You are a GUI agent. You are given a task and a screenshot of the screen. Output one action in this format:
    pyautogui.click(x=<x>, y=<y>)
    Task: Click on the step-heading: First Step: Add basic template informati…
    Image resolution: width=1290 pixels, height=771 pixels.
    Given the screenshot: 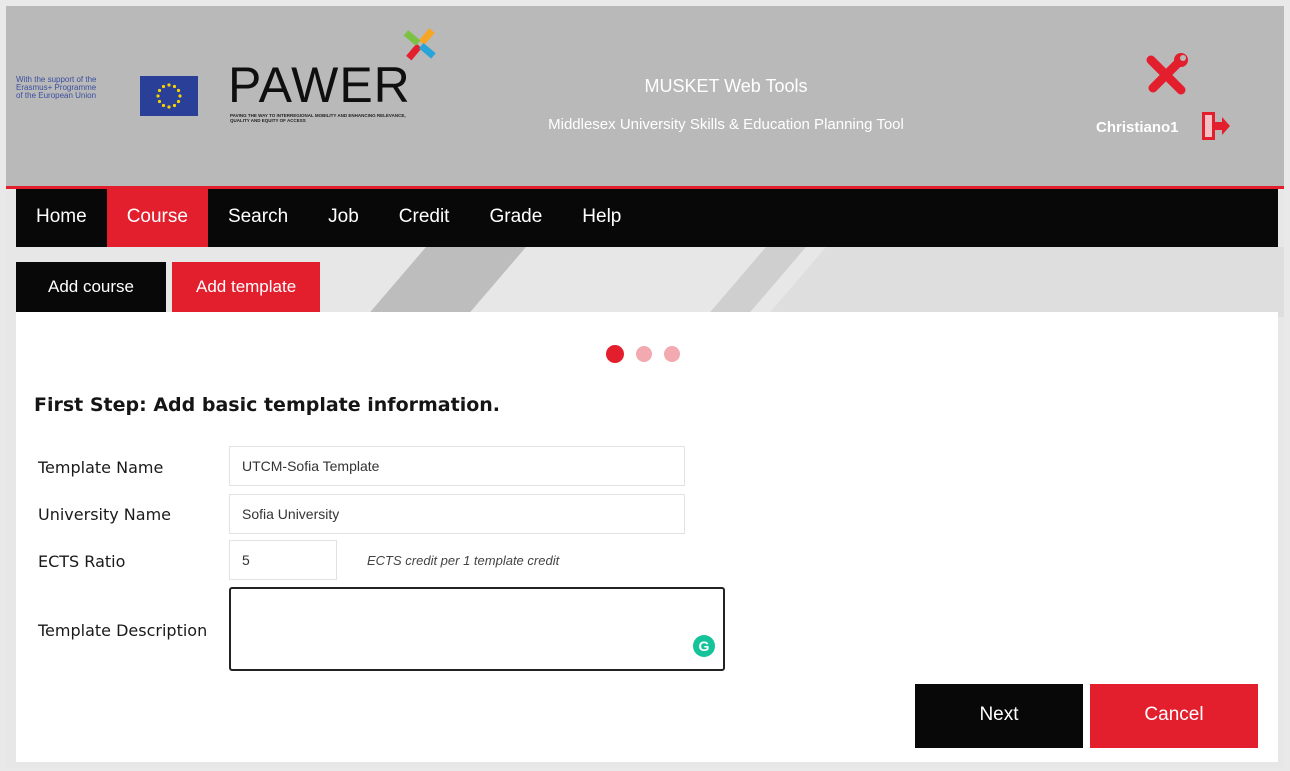 What is the action you would take?
    pyautogui.click(x=267, y=405)
    